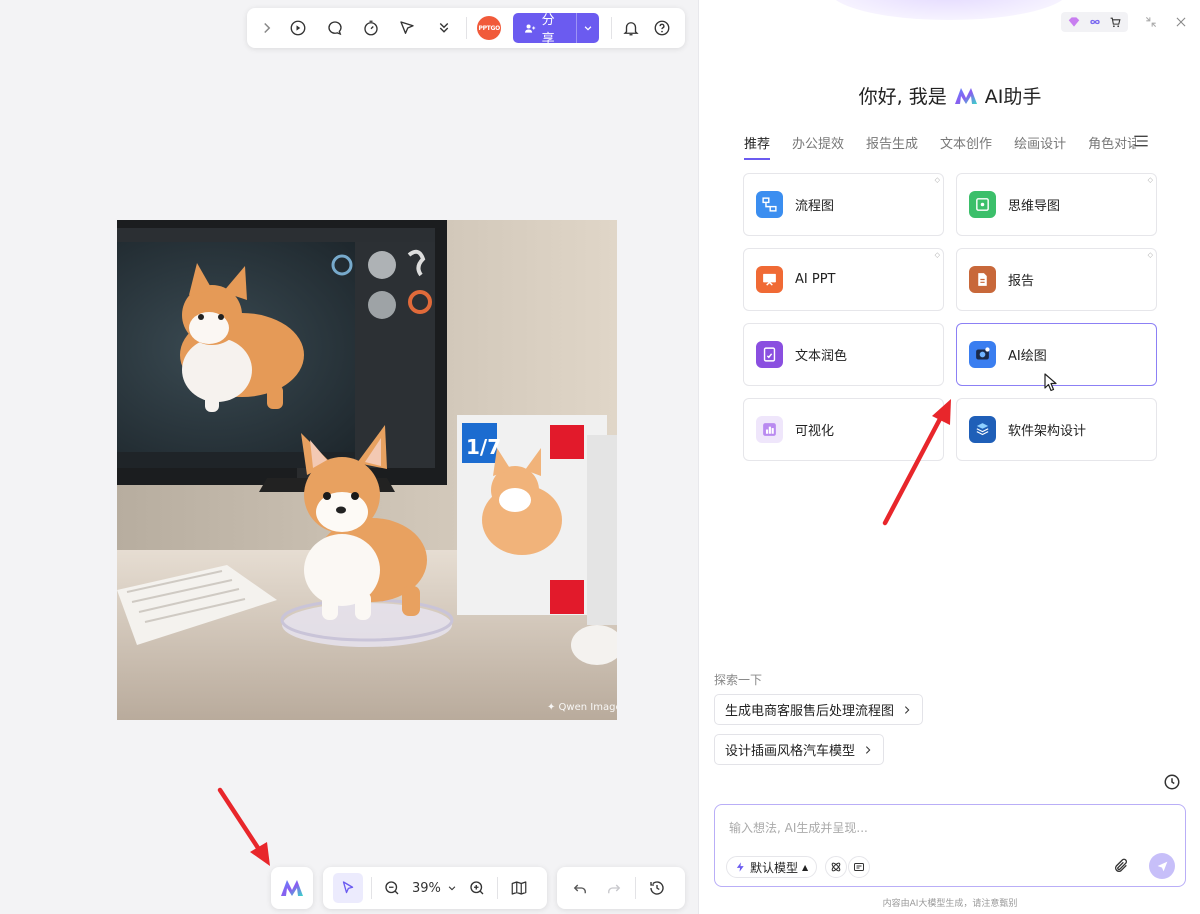 Image resolution: width=1200 pixels, height=914 pixels. I want to click on collapse-icon, so click(1151, 22).